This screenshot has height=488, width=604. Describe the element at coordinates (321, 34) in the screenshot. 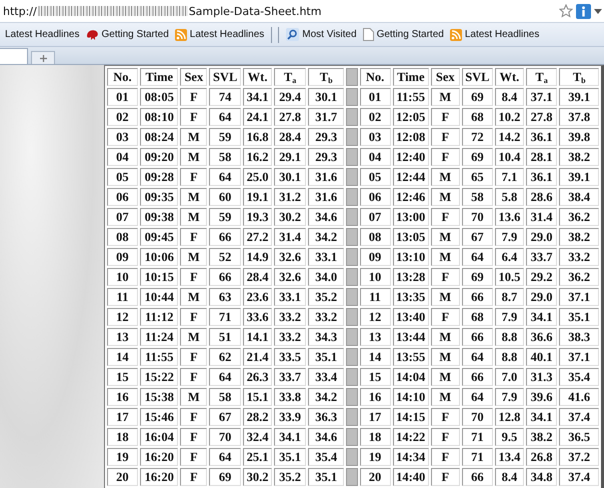

I see `bookmark-item: Most Visited` at that location.